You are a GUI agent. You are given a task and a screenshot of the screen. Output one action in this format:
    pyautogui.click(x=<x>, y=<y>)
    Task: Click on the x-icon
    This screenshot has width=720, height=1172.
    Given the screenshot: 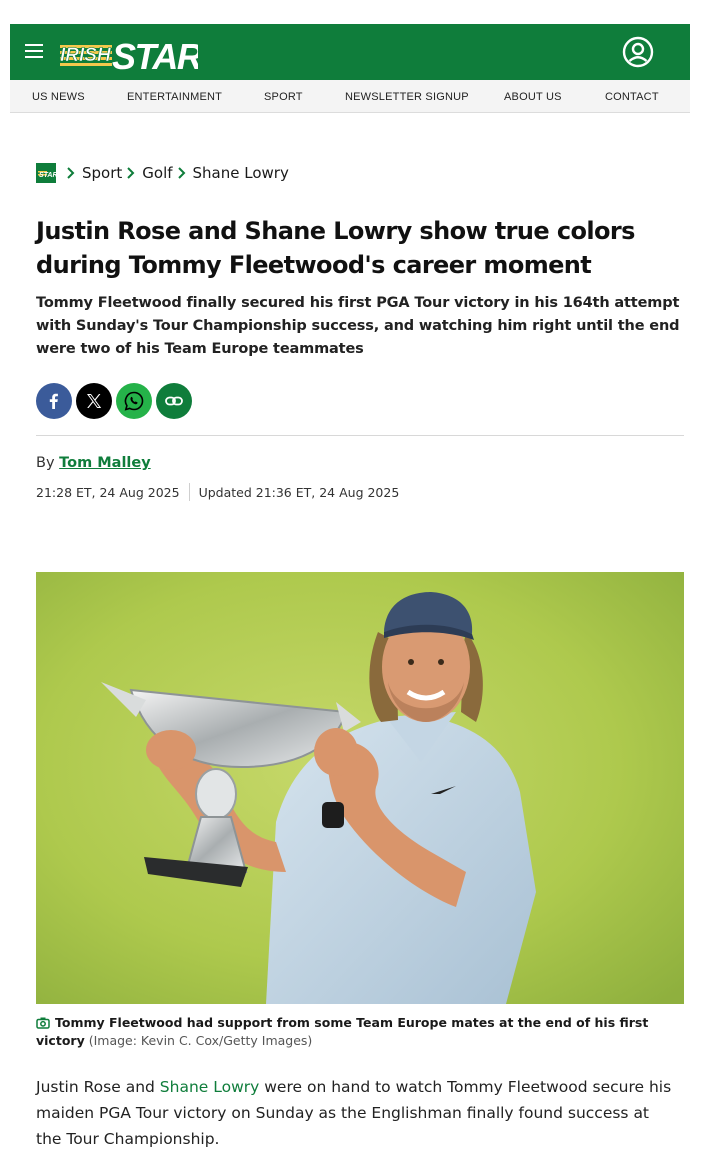 What is the action you would take?
    pyautogui.click(x=94, y=401)
    